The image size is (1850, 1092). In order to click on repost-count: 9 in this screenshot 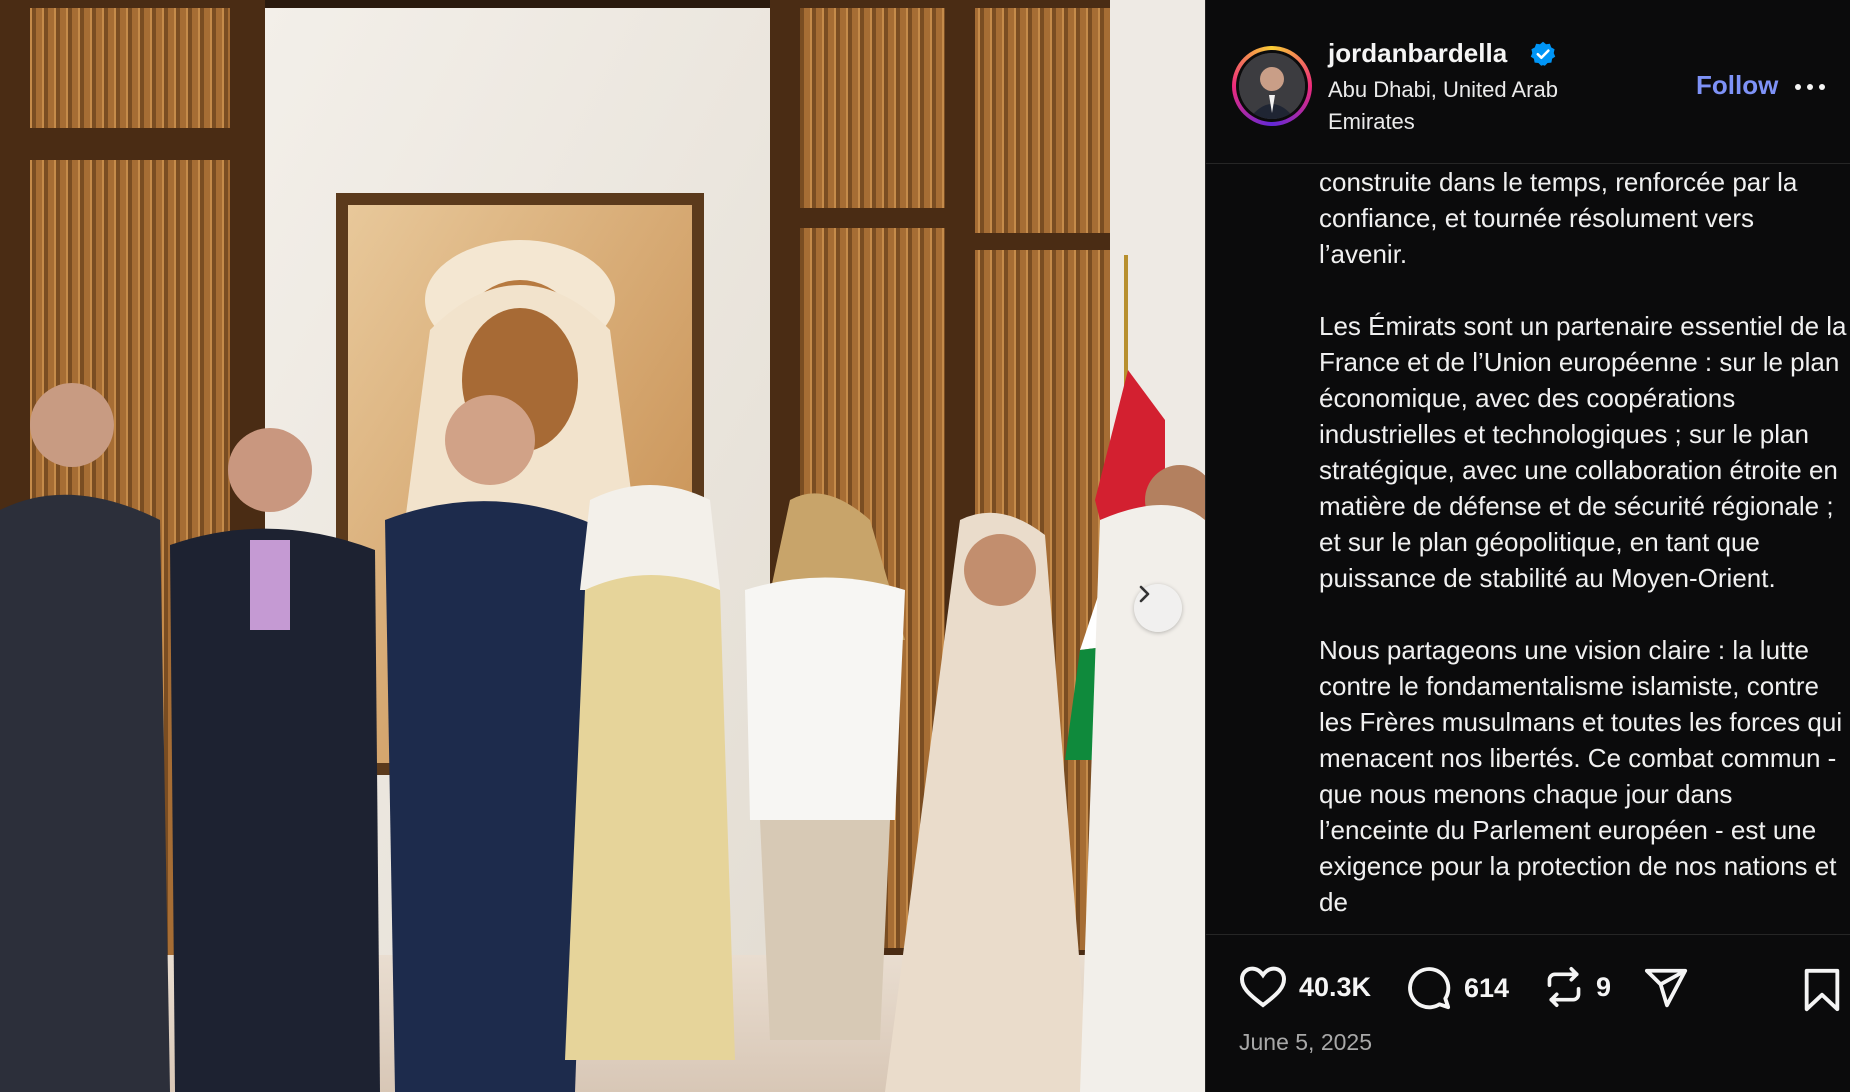, I will do `click(1604, 986)`.